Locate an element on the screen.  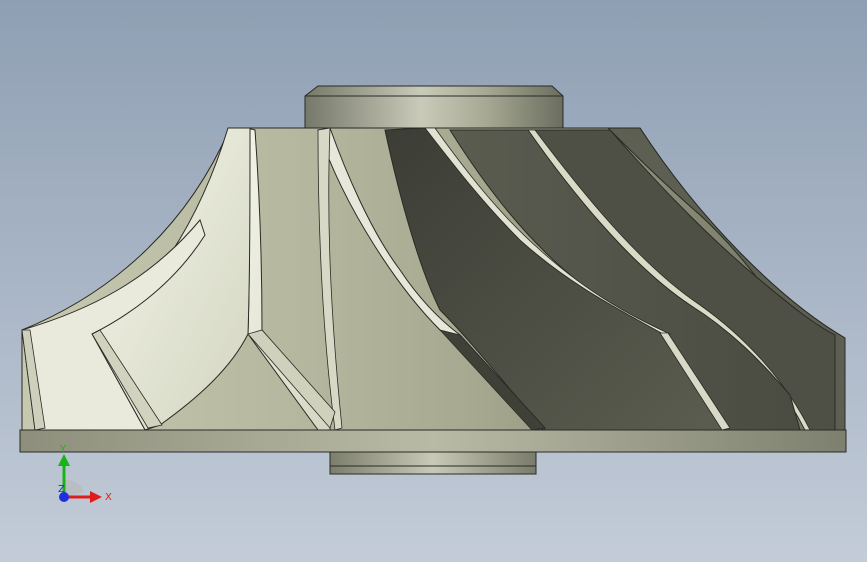
top-hub is located at coordinates (434, 109).